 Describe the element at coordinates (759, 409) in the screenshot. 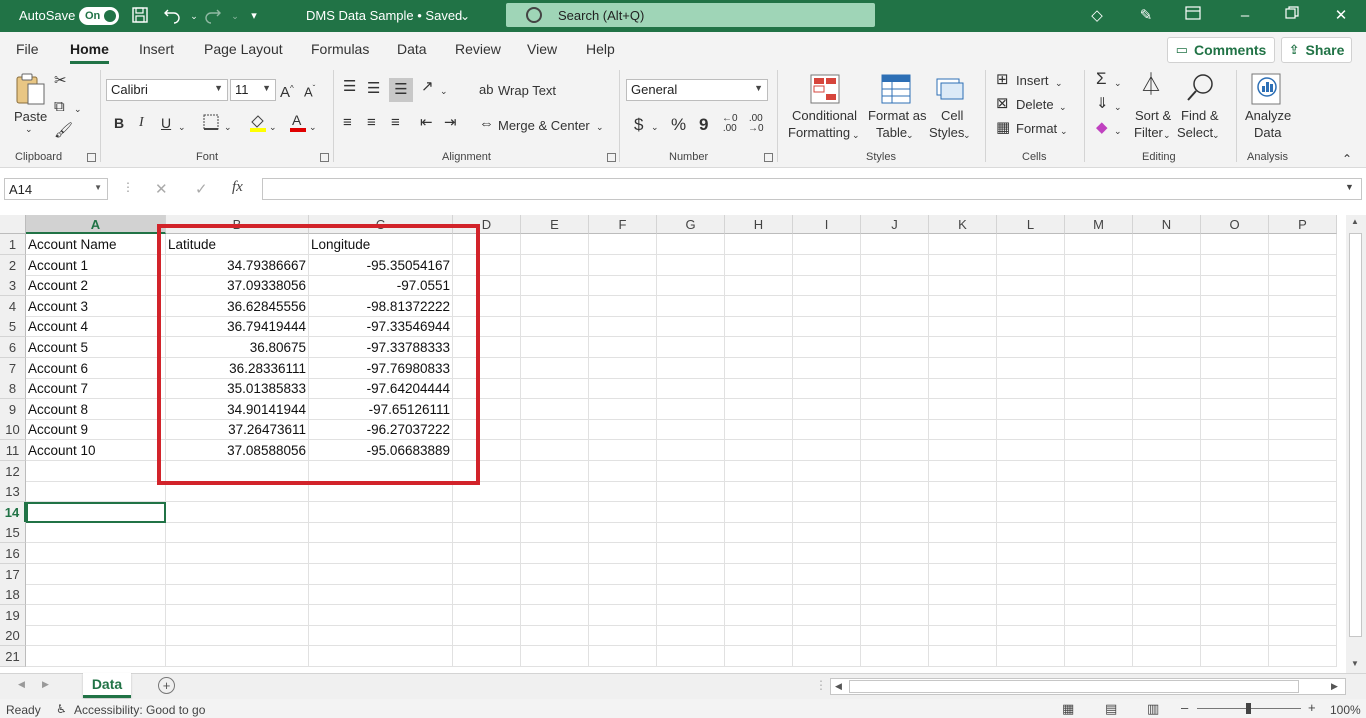

I see `cell-h9` at that location.